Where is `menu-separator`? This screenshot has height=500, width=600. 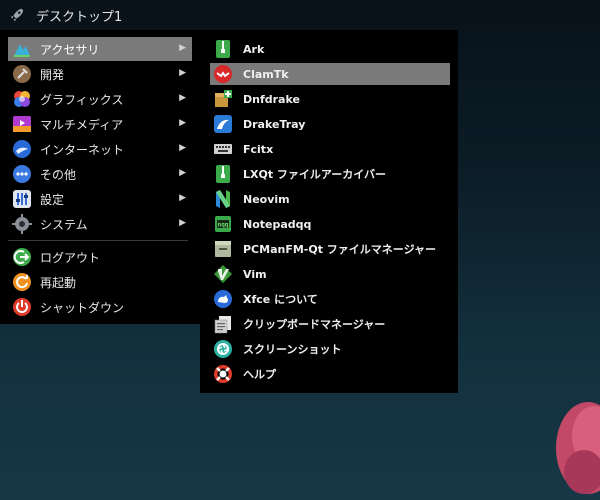 menu-separator is located at coordinates (98, 240).